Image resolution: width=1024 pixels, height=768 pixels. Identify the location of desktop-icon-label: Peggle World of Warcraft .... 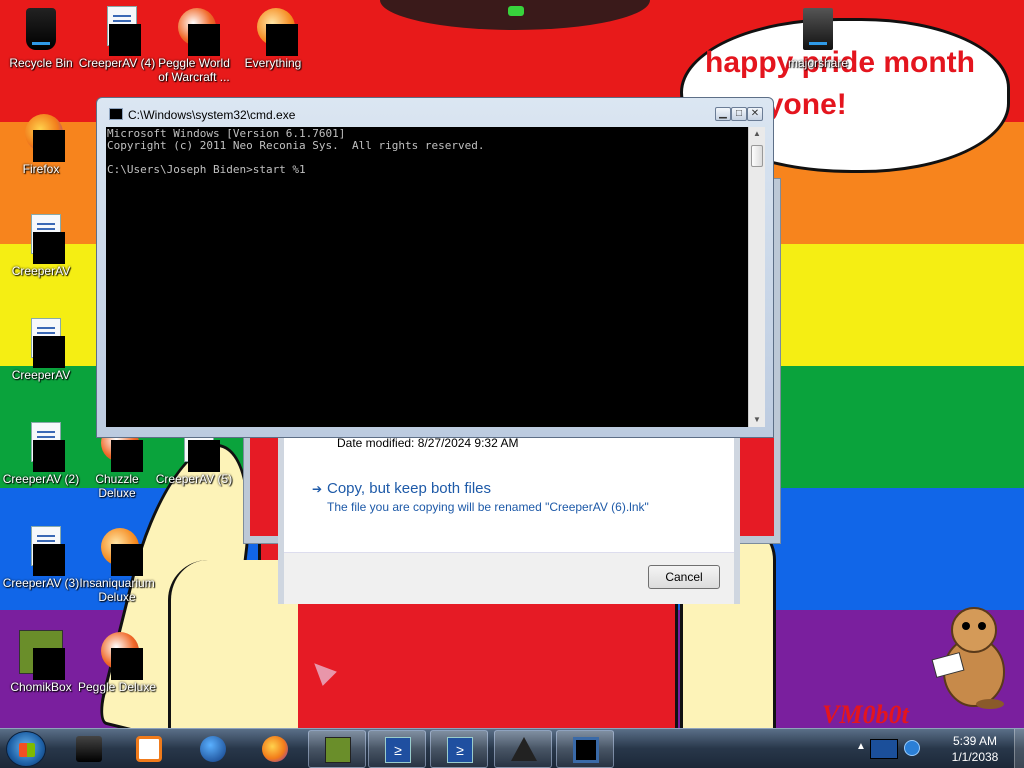
(194, 70).